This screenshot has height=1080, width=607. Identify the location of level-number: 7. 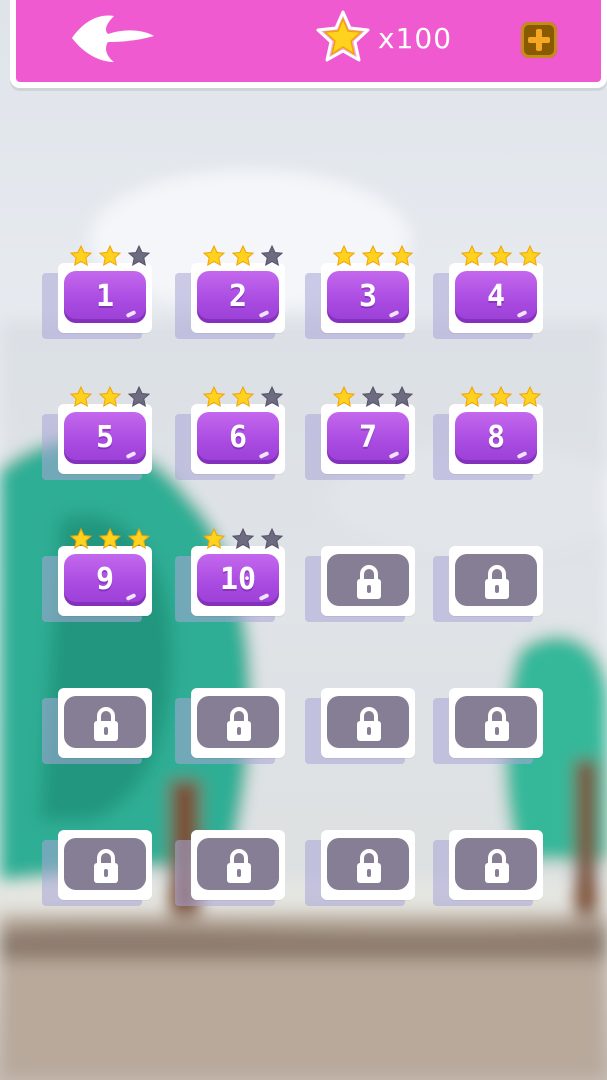
(368, 437).